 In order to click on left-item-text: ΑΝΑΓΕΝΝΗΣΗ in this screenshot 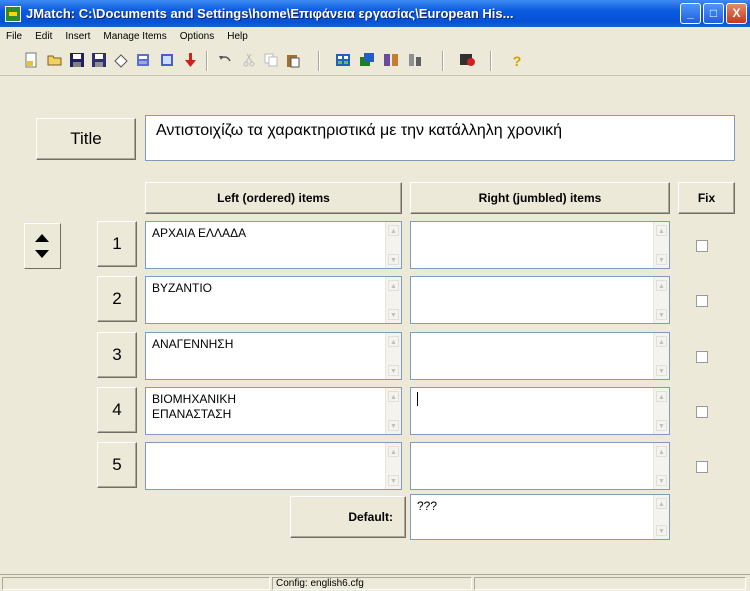, I will do `click(193, 344)`.